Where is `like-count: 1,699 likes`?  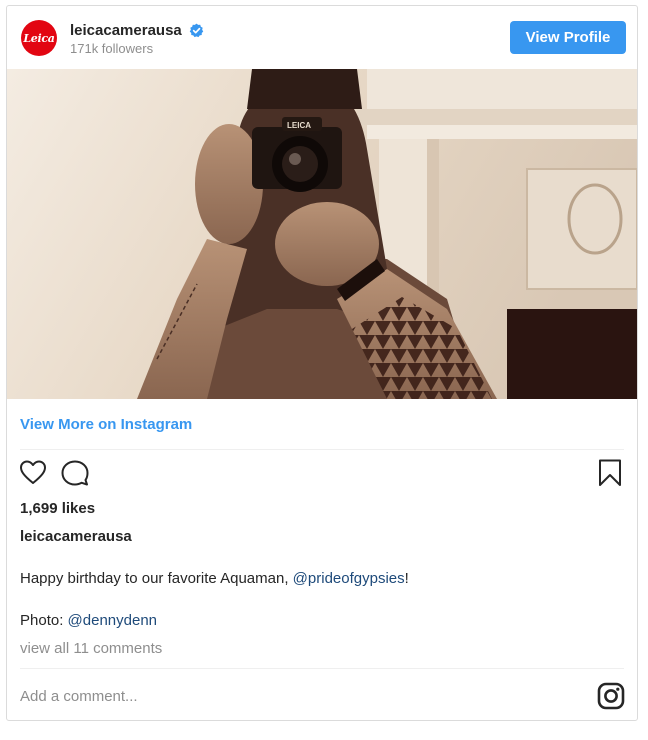
like-count: 1,699 likes is located at coordinates (57, 508).